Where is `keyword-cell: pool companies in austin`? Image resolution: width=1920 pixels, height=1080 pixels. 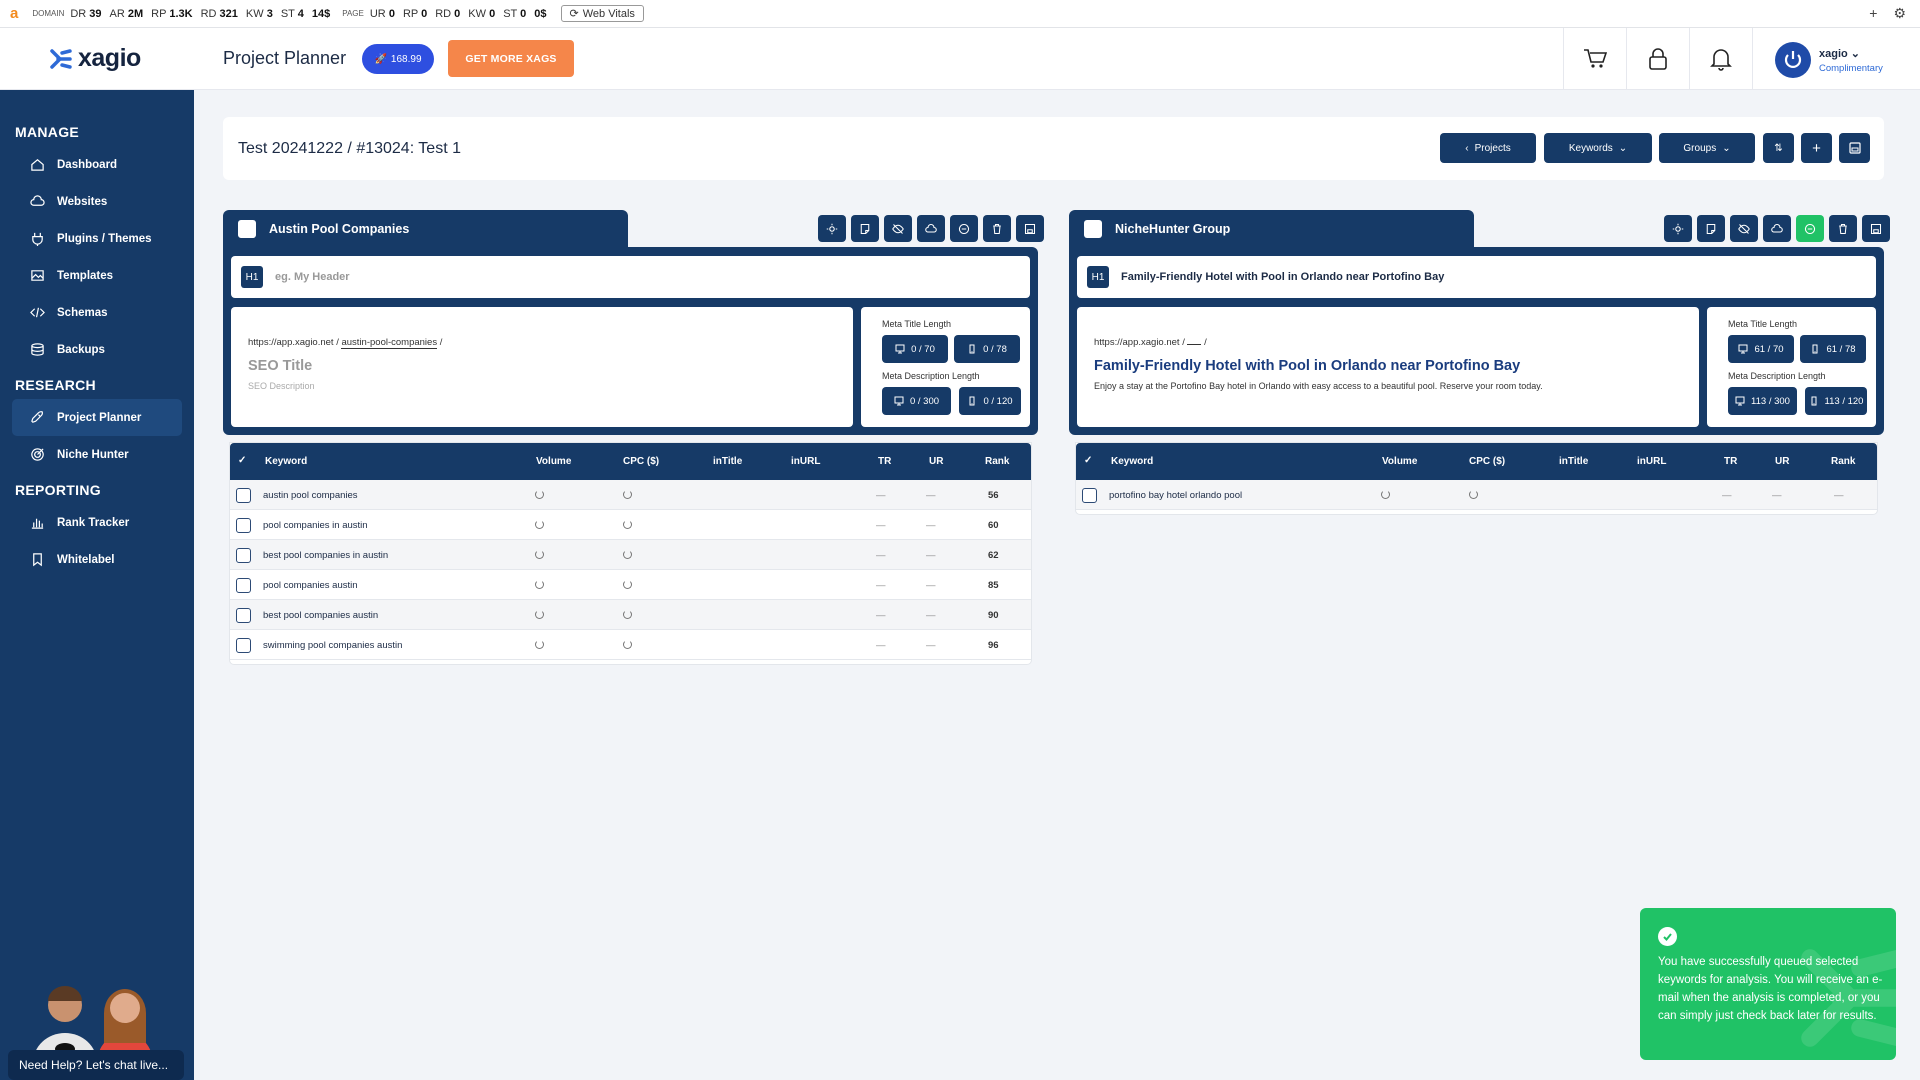
keyword-cell: pool companies in austin is located at coordinates (315, 525).